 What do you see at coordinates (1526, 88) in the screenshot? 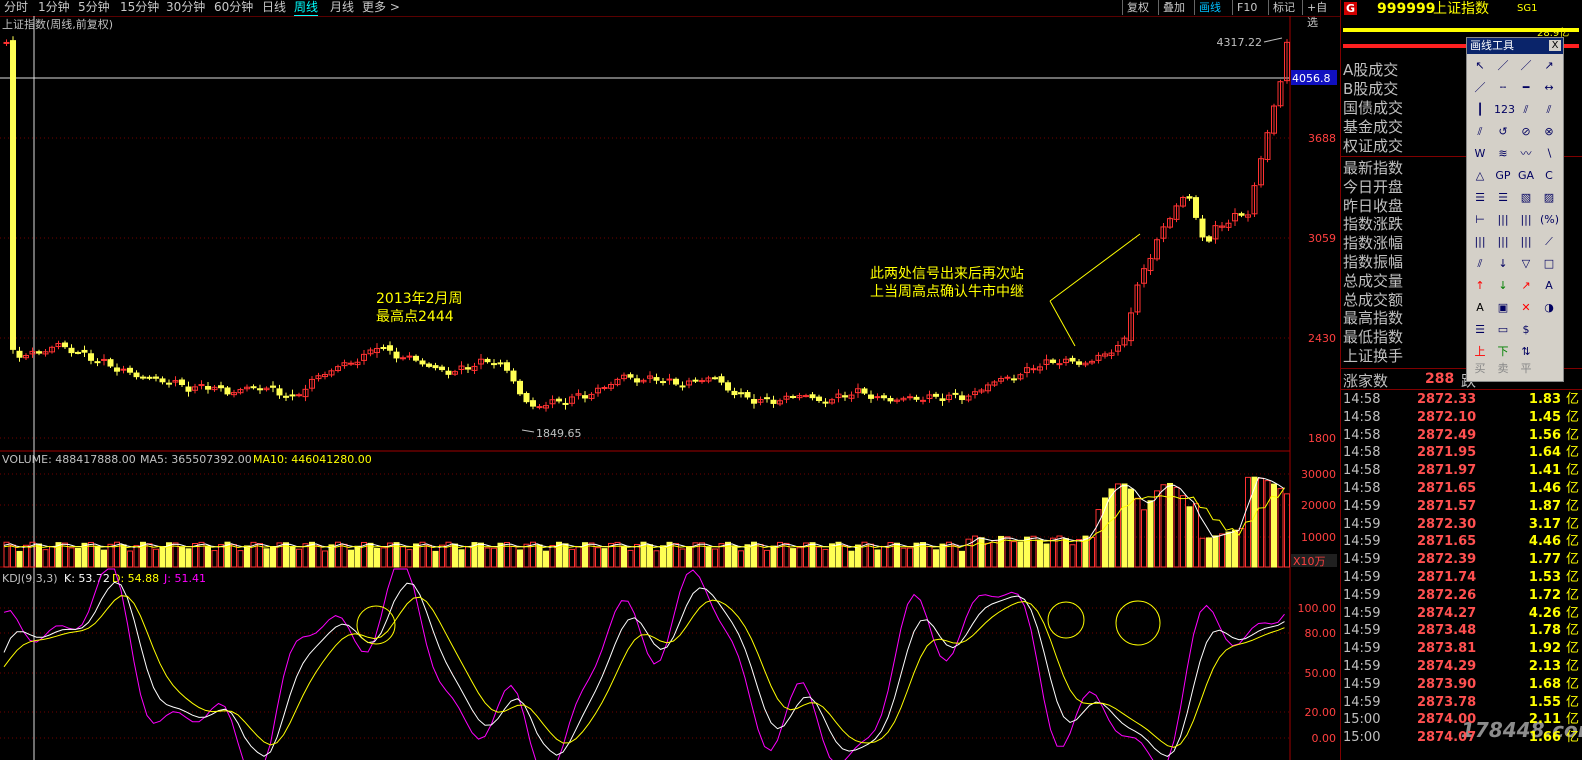
I see `draw-tool-icon: ━` at bounding box center [1526, 88].